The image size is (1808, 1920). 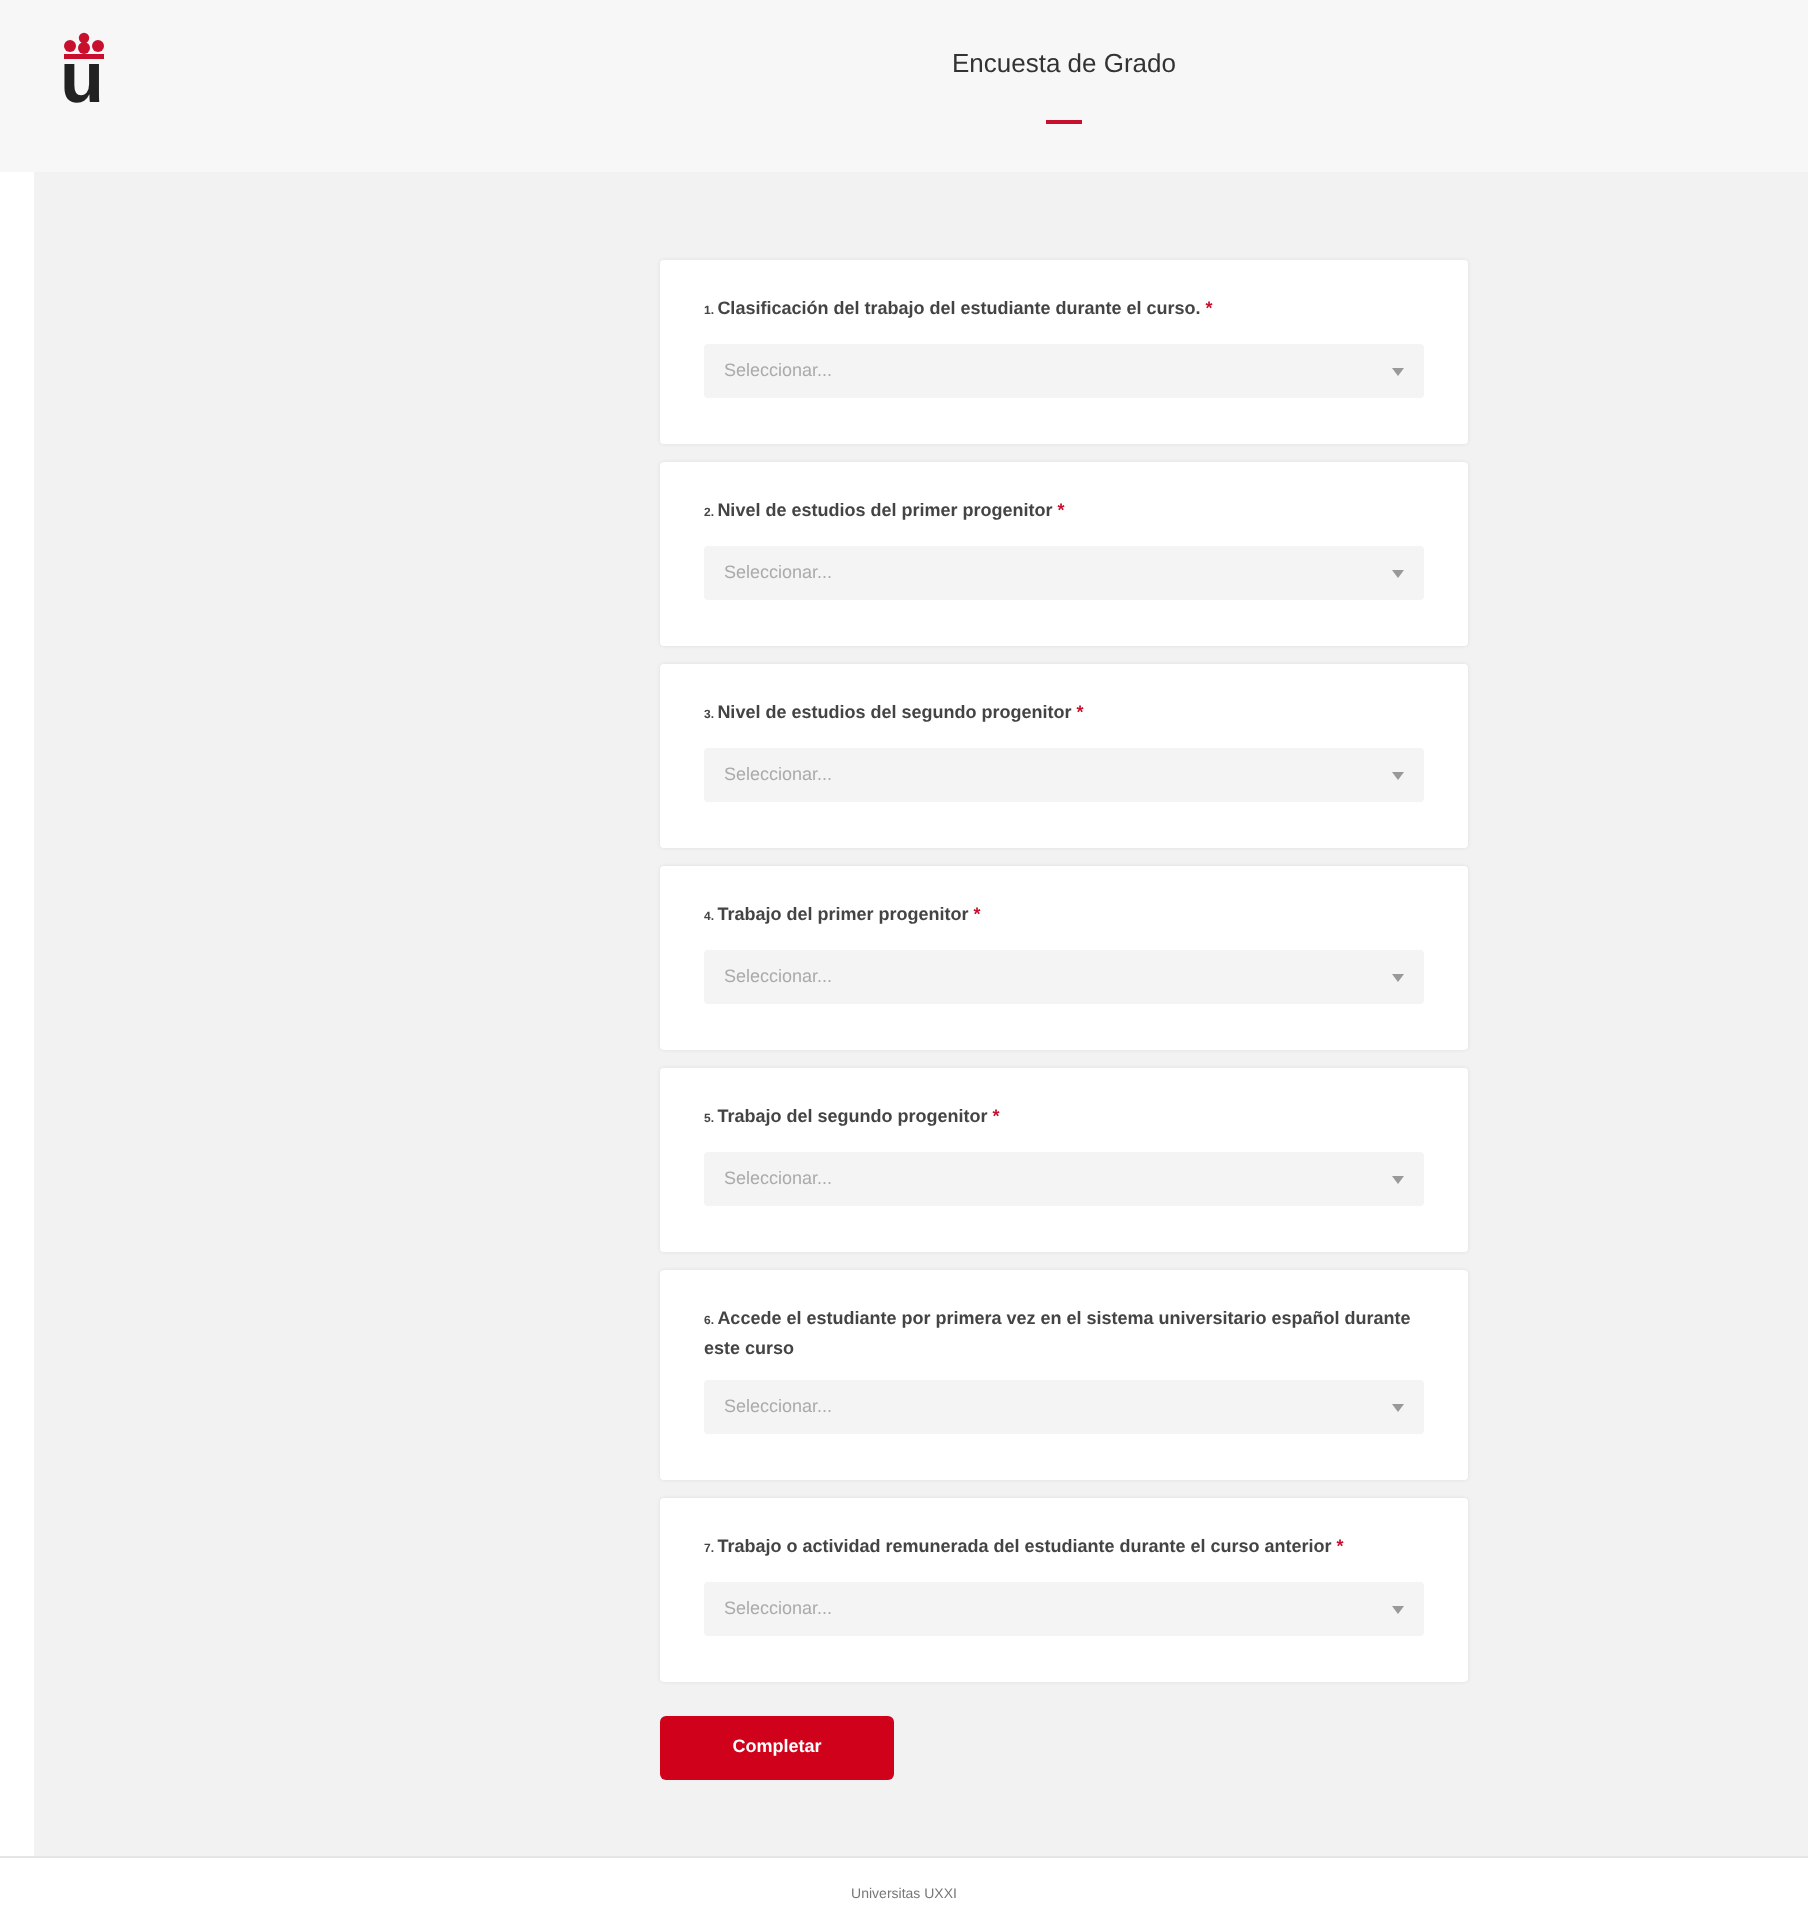 What do you see at coordinates (84, 46) in the screenshot?
I see `crown-icon` at bounding box center [84, 46].